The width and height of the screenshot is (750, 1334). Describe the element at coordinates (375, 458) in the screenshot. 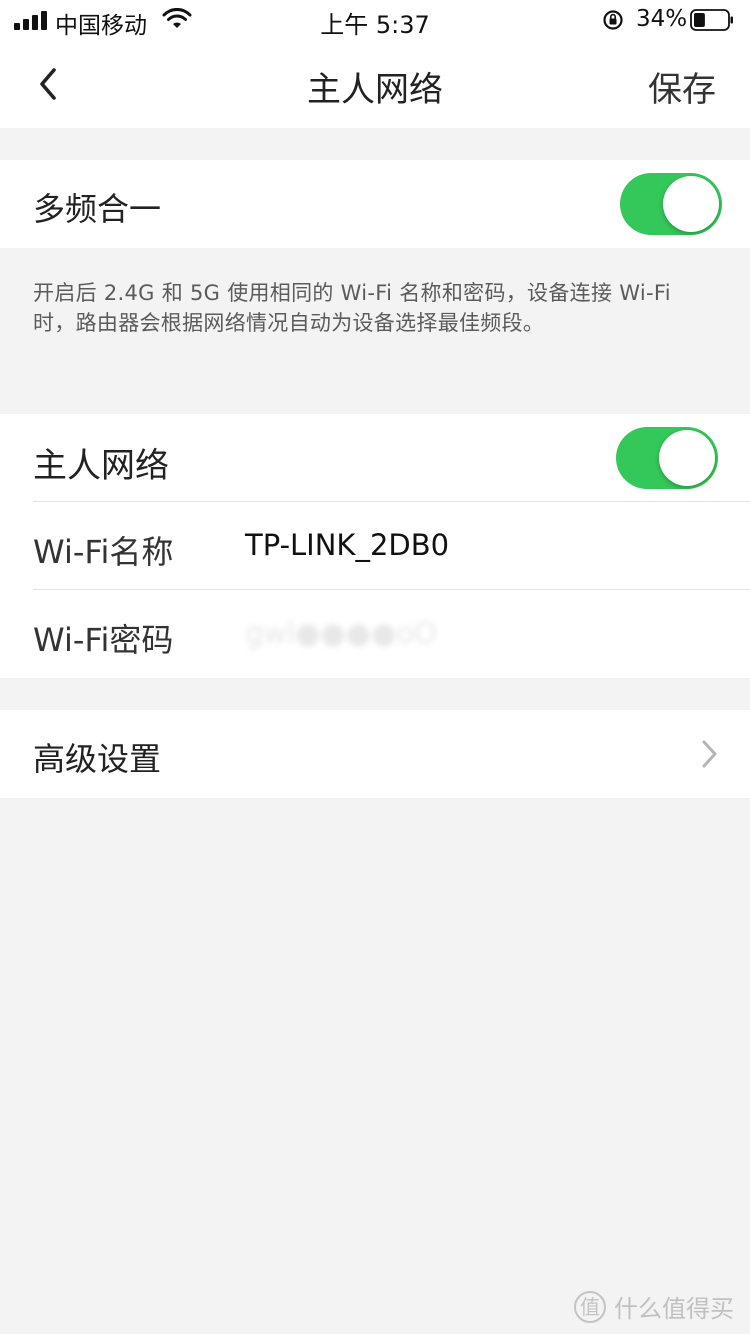

I see `host-network-row: 主人网络` at that location.